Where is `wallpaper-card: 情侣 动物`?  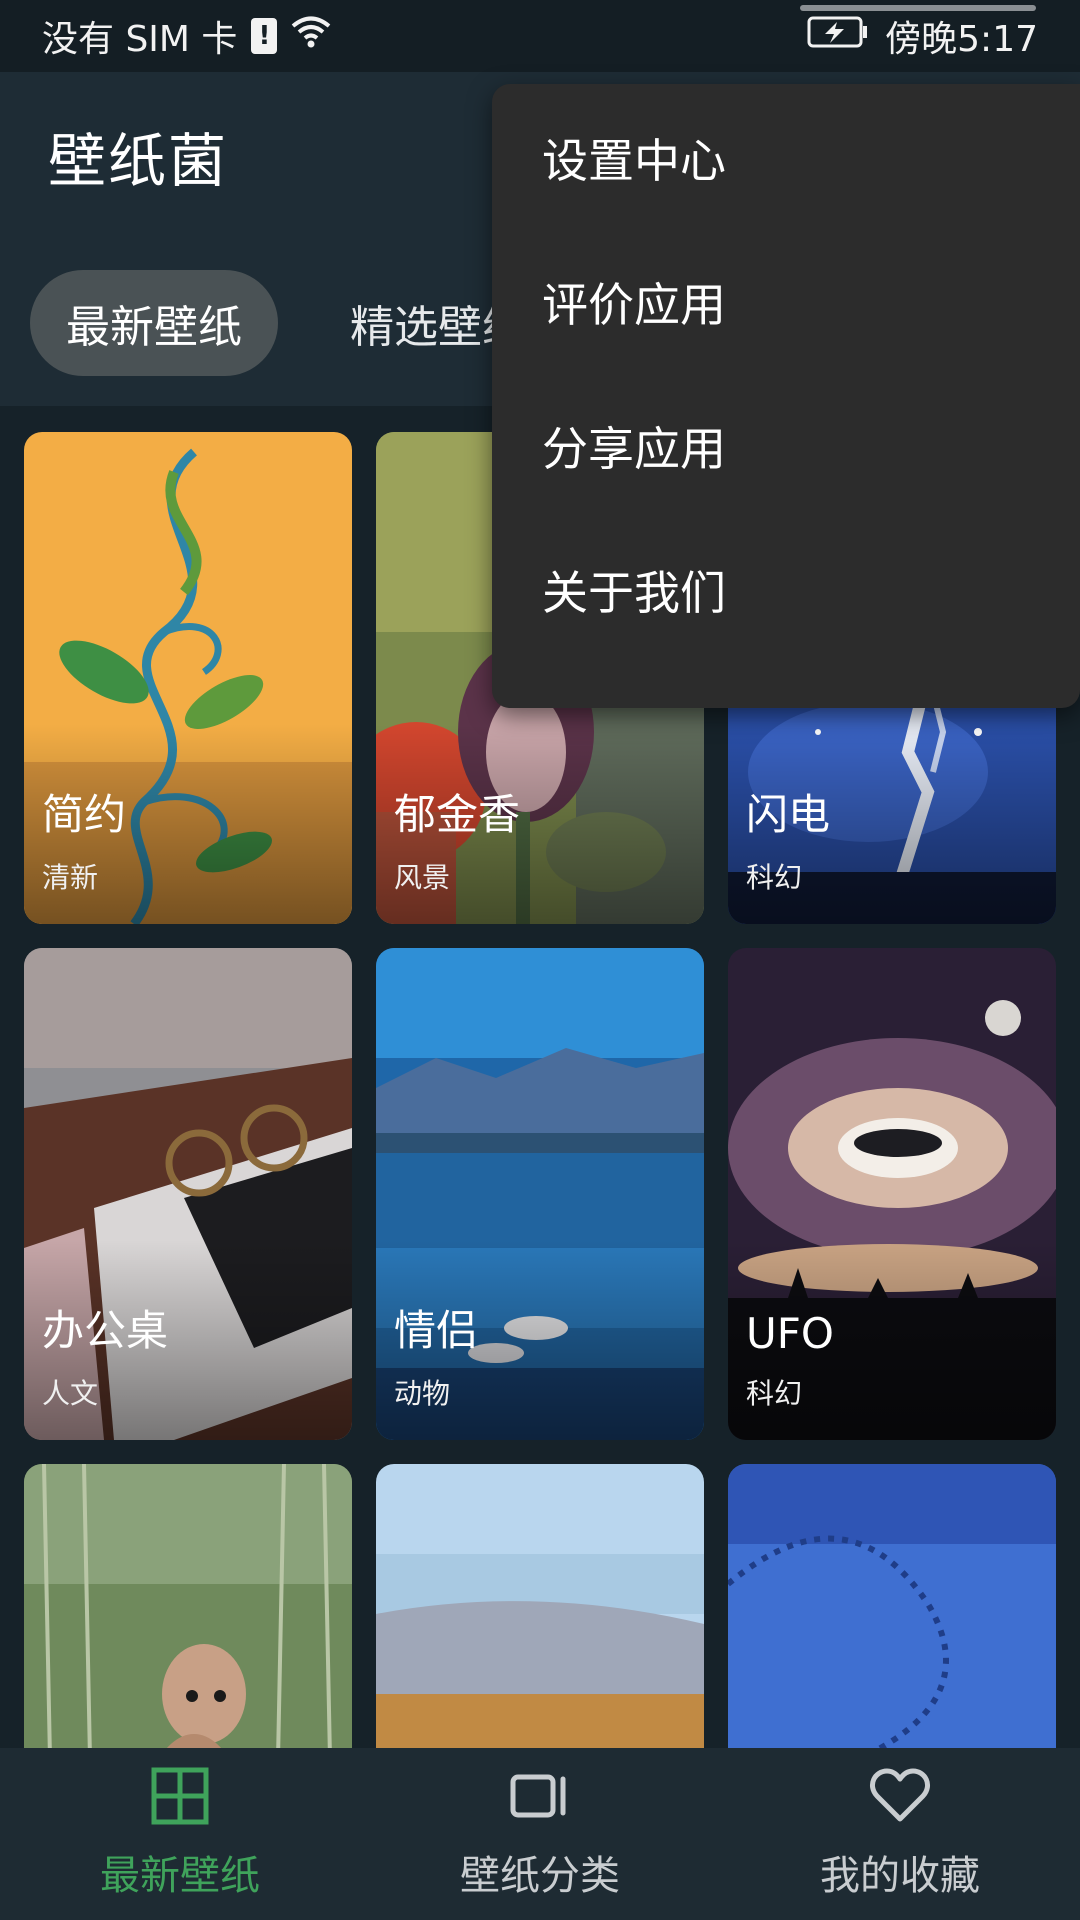 wallpaper-card: 情侣 动物 is located at coordinates (540, 1194).